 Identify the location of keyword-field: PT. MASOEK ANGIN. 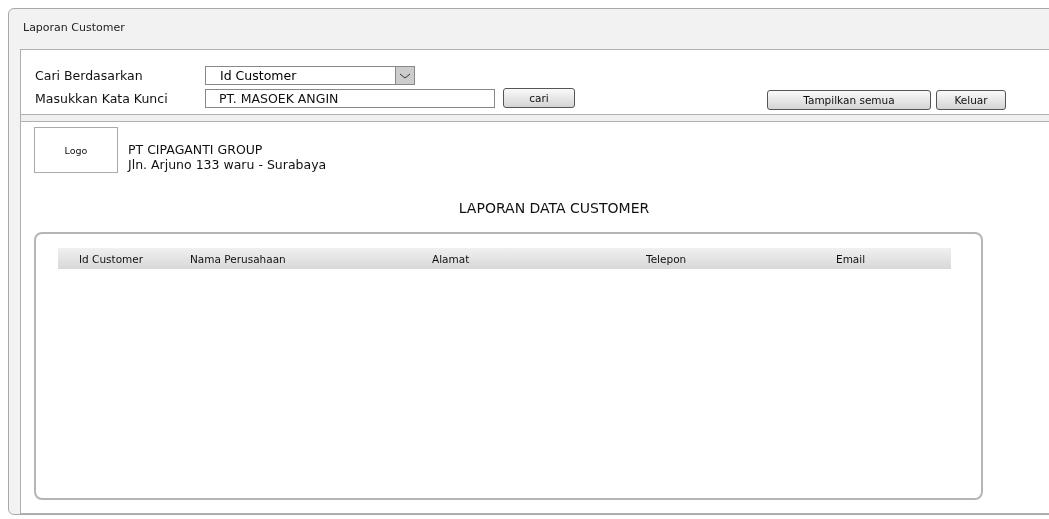
(350, 98).